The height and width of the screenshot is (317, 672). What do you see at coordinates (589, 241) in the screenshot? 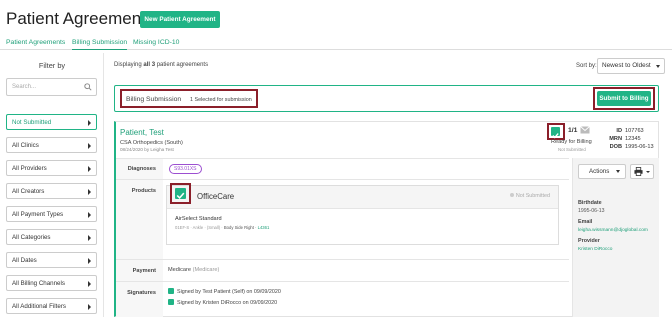
I see `provider-label: Provider` at bounding box center [589, 241].